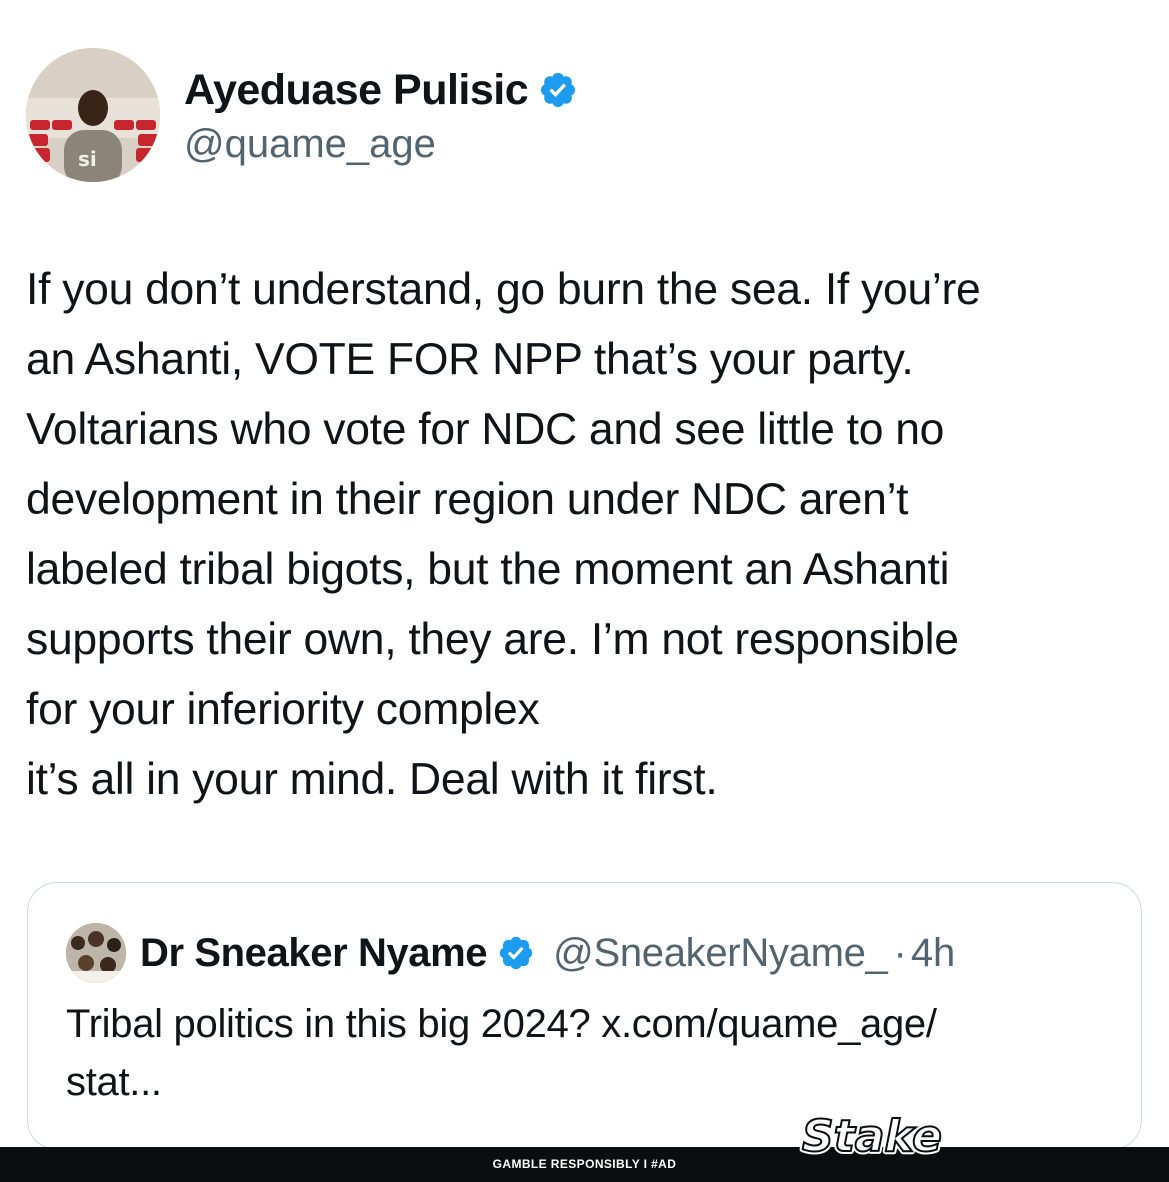  I want to click on quoted-header: Dr Sneaker Nyame @SneakerNyame_ · 4h, so click(547, 953).